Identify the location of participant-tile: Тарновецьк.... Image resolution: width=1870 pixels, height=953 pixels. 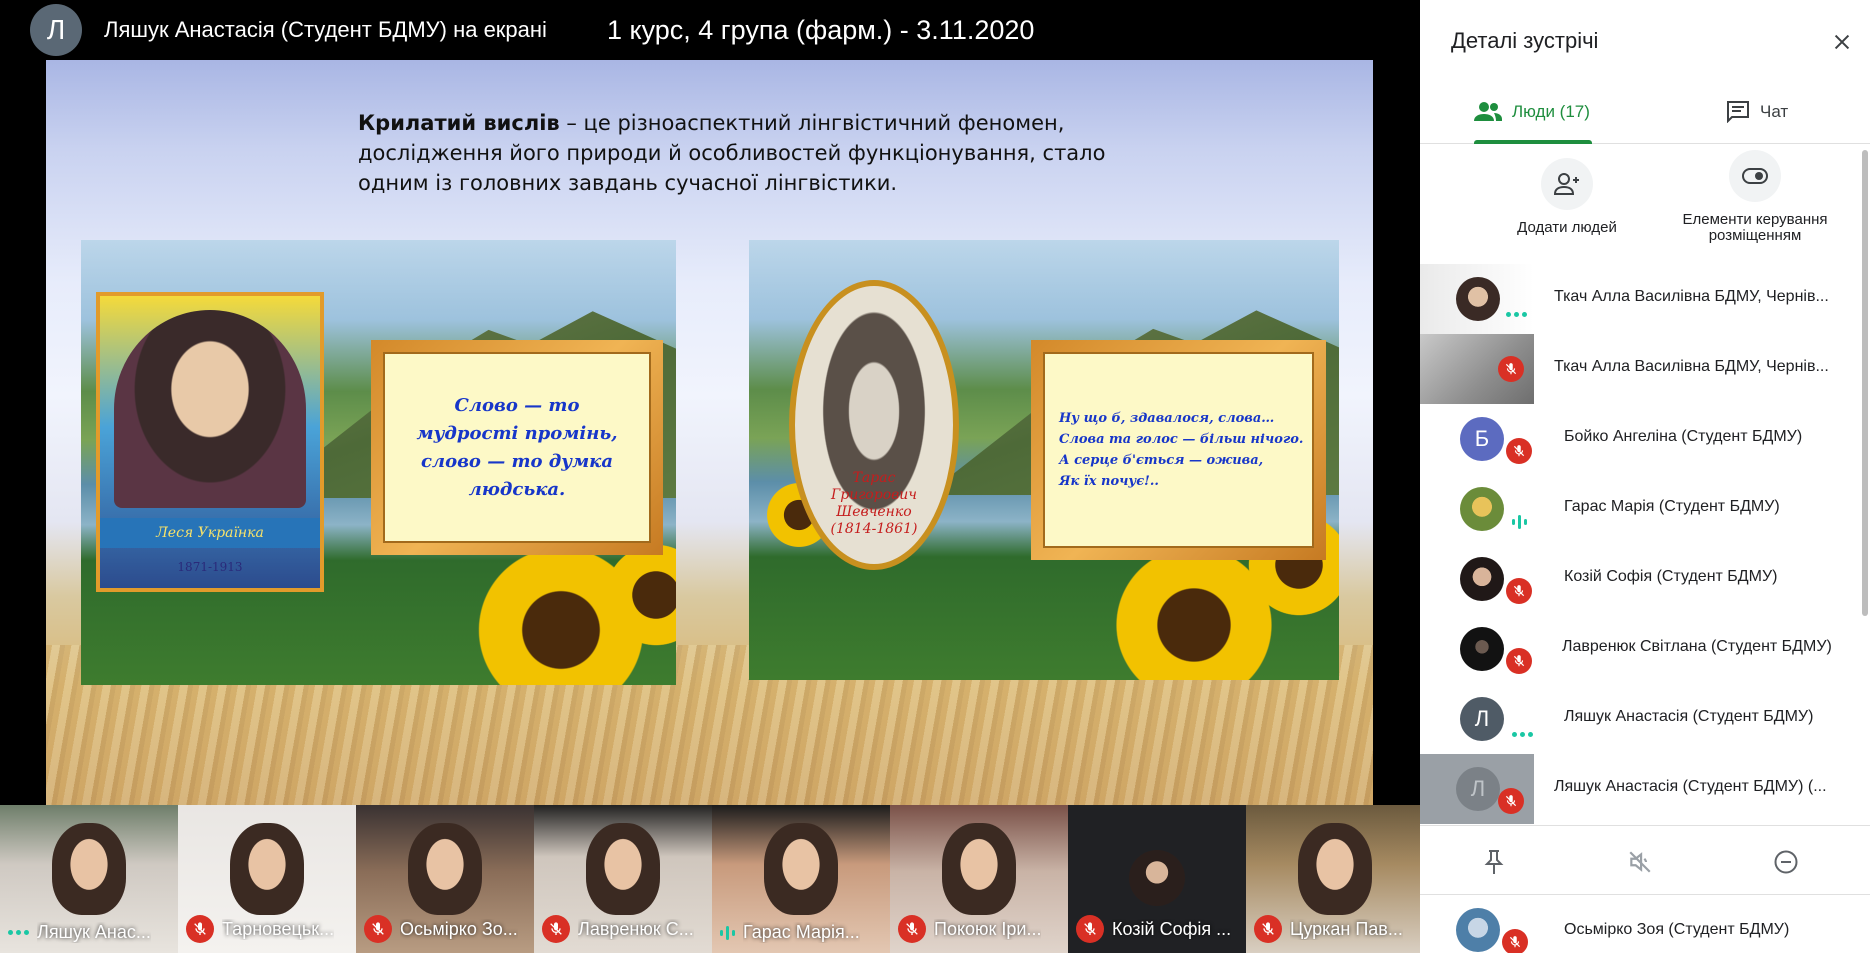
(267, 879).